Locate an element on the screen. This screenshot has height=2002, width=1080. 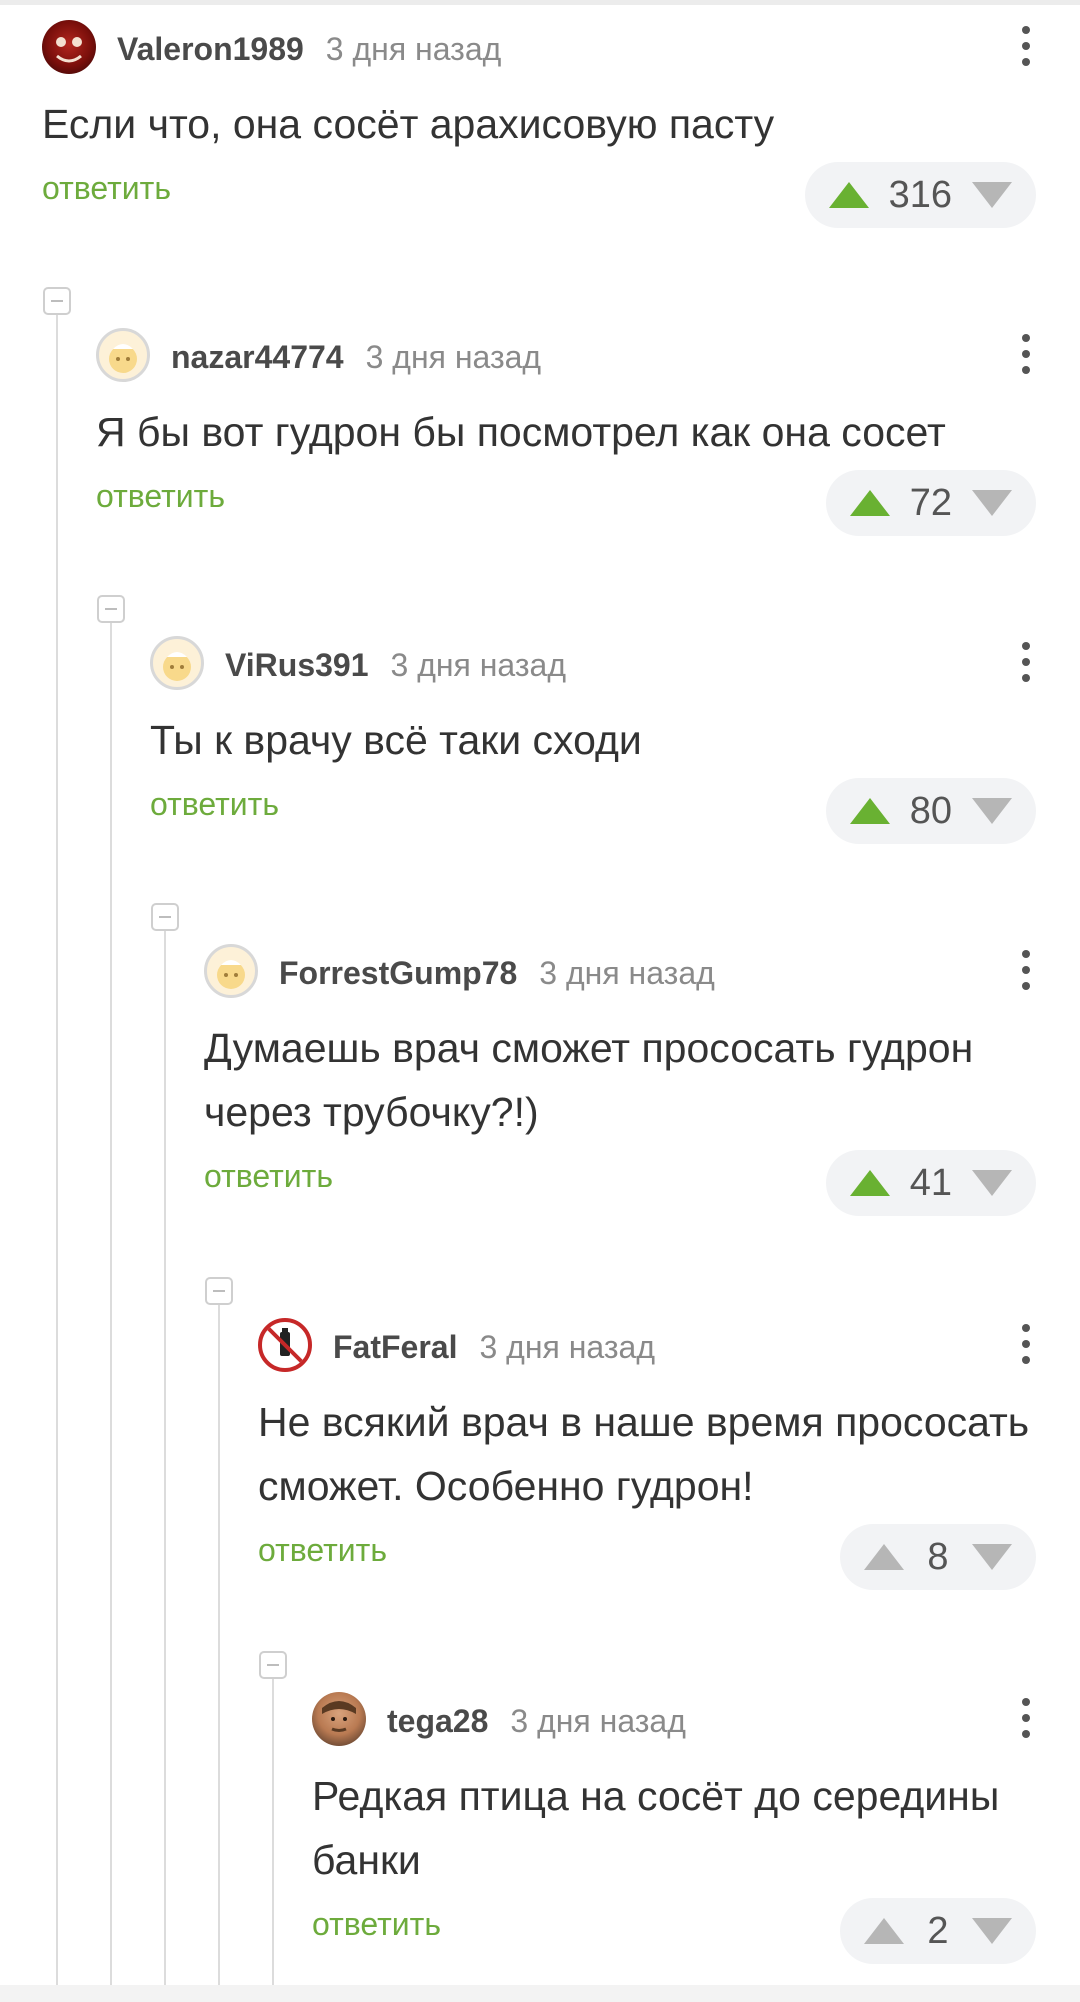
comment-text: Если что, она сосёт арахисовую пасту is located at coordinates (408, 124).